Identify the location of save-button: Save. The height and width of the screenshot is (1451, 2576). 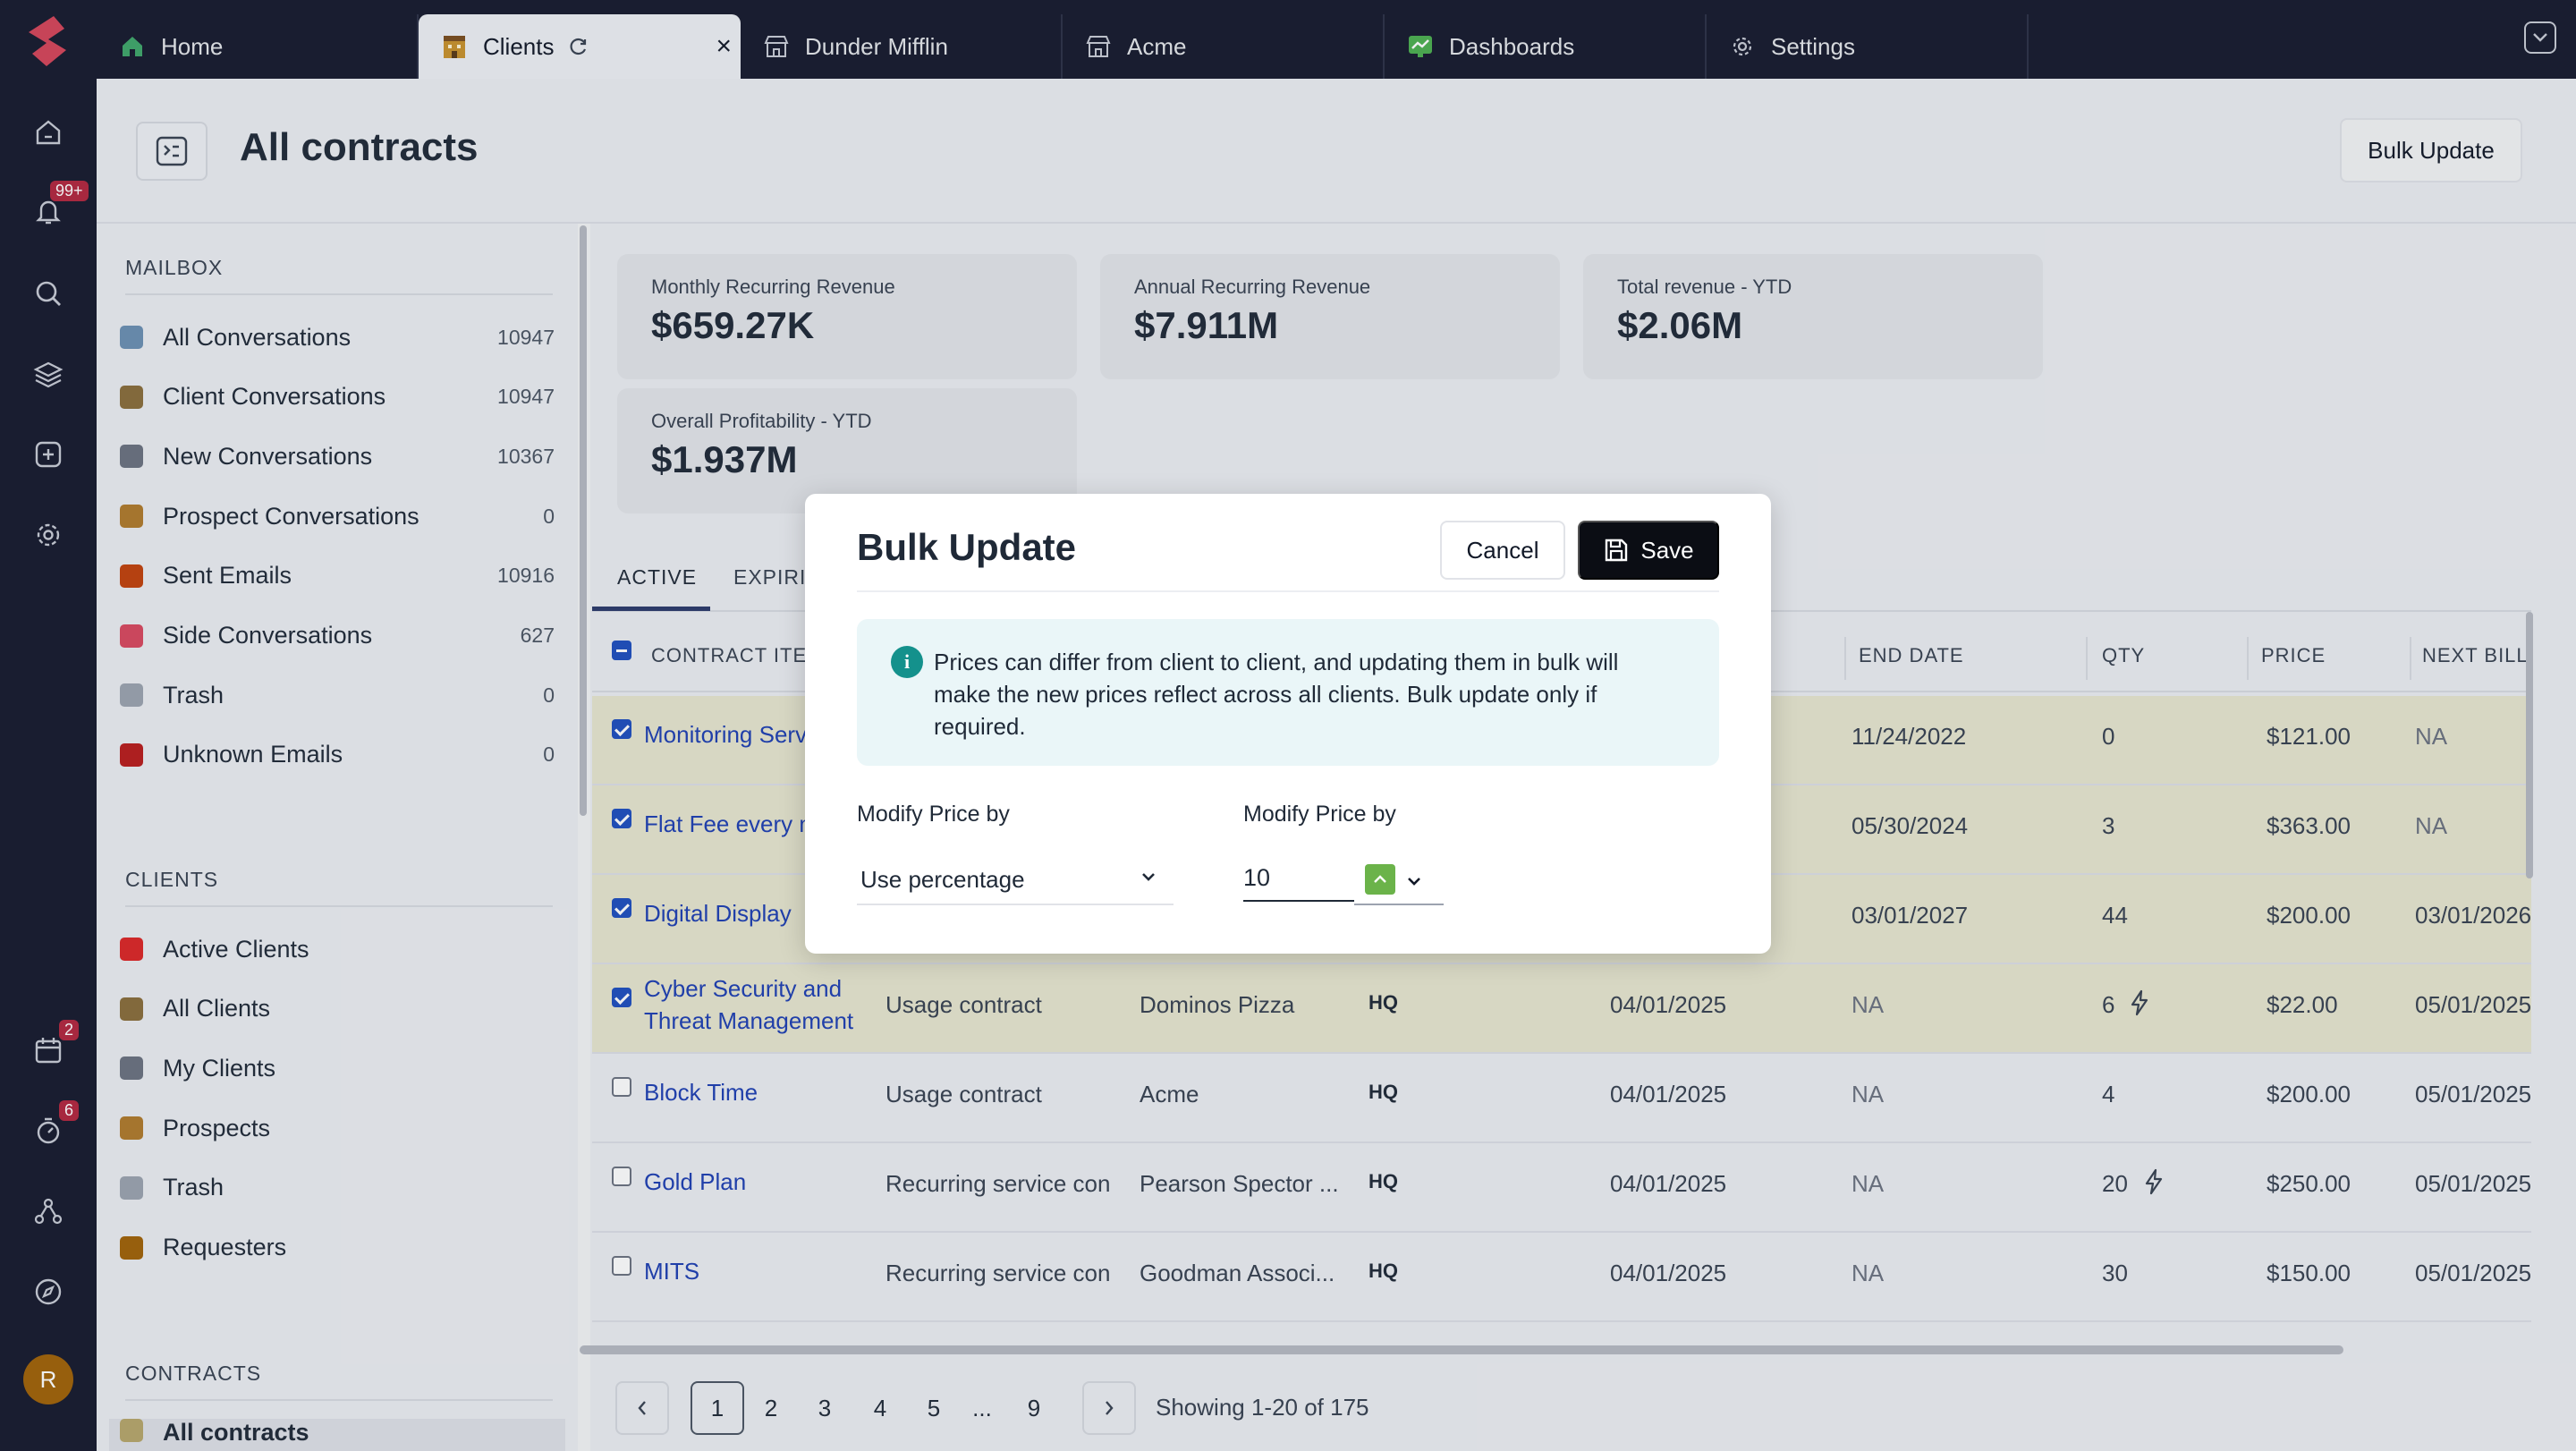
(1648, 550).